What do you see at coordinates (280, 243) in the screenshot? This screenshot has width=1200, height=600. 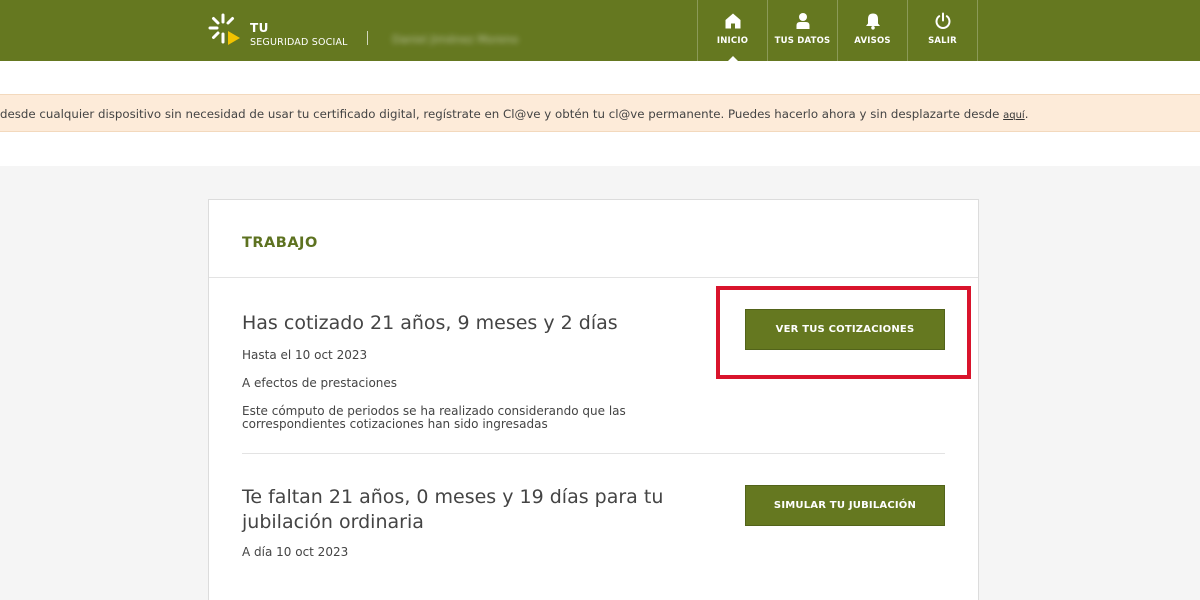 I see `card-title: TRABAJO` at bounding box center [280, 243].